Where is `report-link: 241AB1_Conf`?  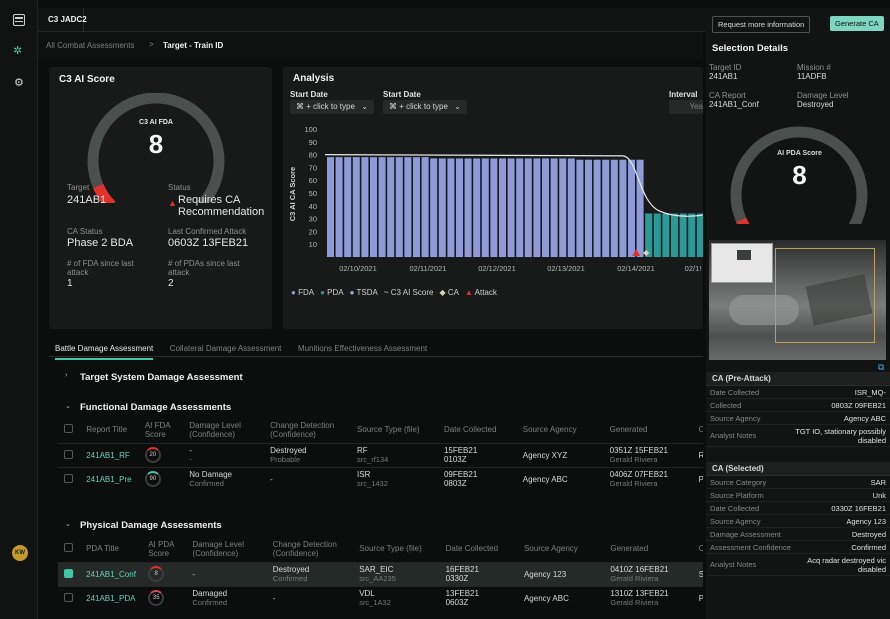 report-link: 241AB1_Conf is located at coordinates (111, 574).